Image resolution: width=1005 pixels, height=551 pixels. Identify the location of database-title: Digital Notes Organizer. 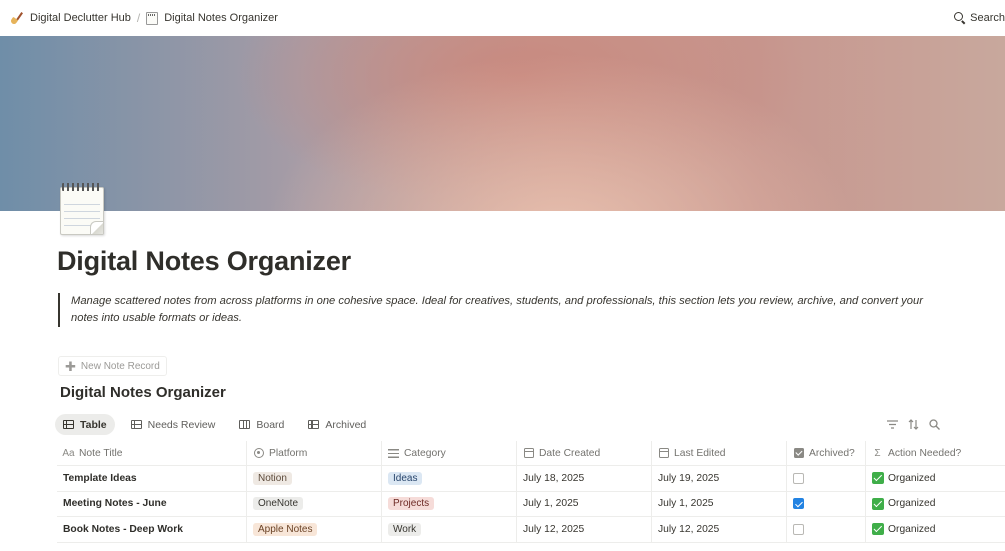
(143, 392).